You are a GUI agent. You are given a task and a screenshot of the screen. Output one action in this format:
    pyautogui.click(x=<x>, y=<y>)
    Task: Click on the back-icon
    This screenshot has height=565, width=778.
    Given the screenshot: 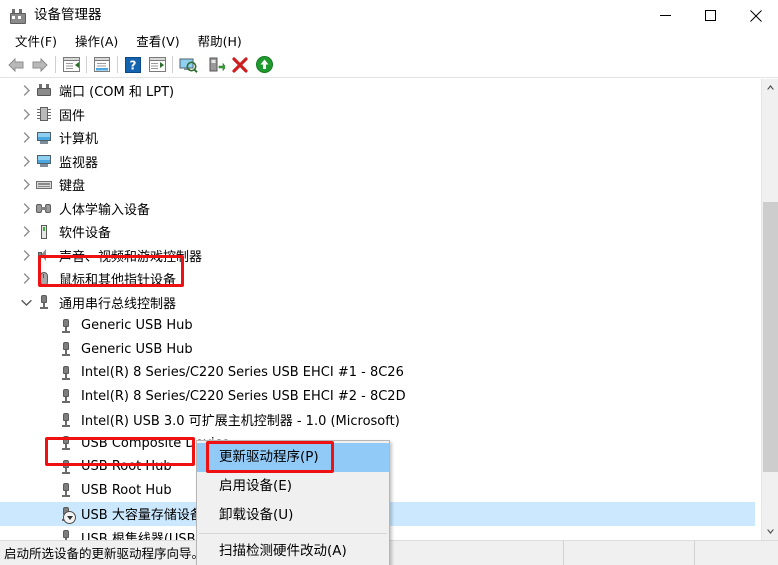 What is the action you would take?
    pyautogui.click(x=16, y=65)
    